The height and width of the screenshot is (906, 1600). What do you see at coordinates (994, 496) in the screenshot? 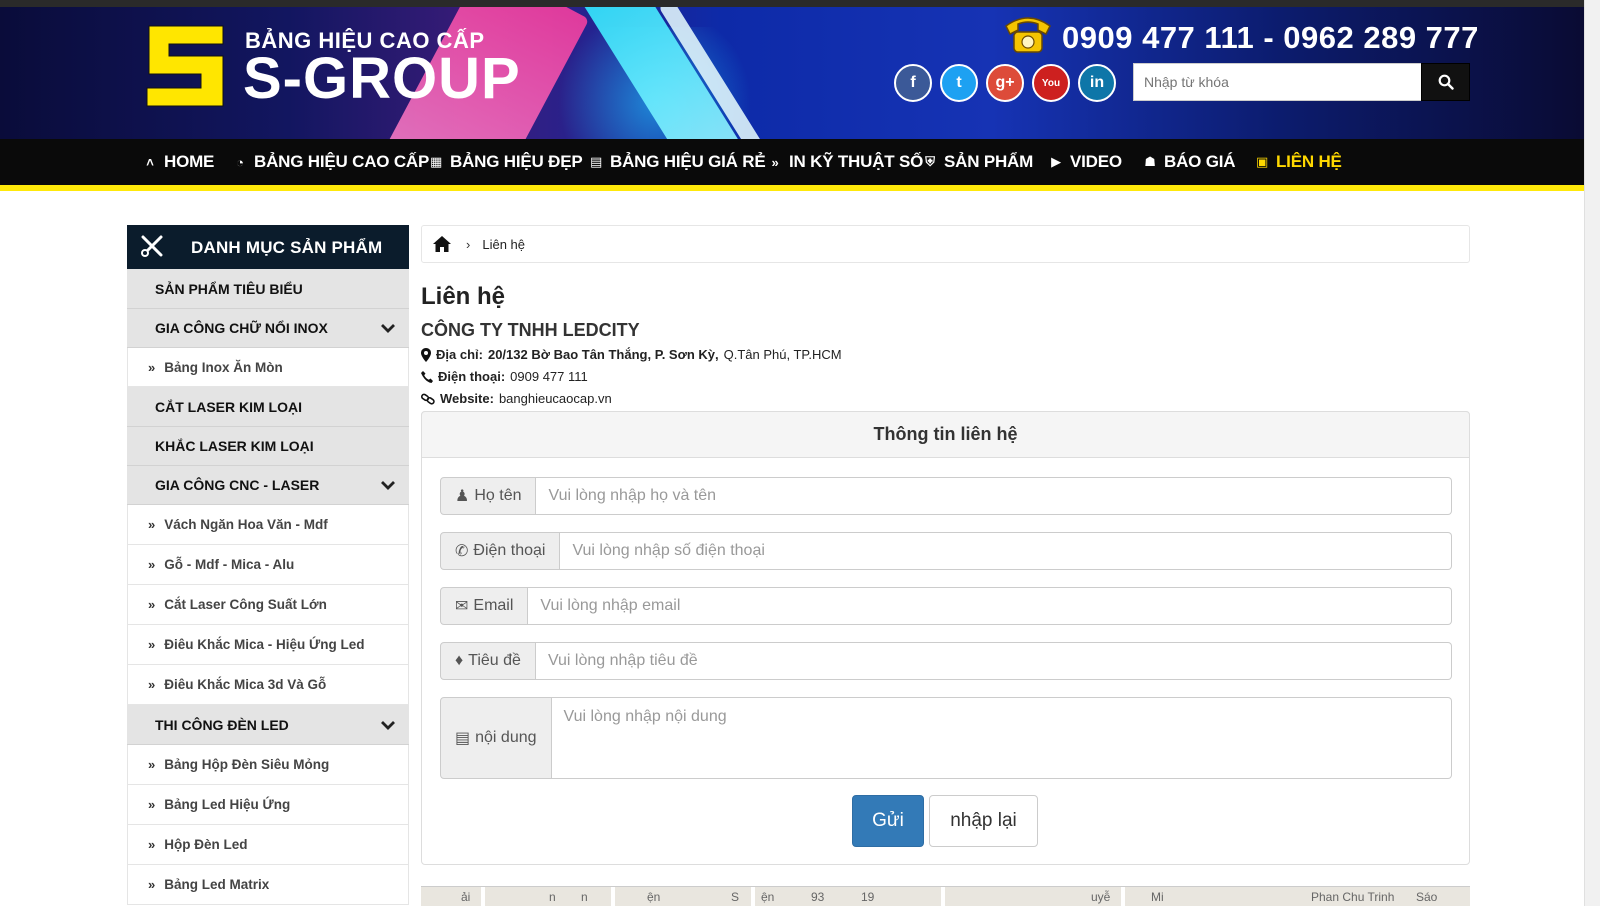
I see `name-field` at bounding box center [994, 496].